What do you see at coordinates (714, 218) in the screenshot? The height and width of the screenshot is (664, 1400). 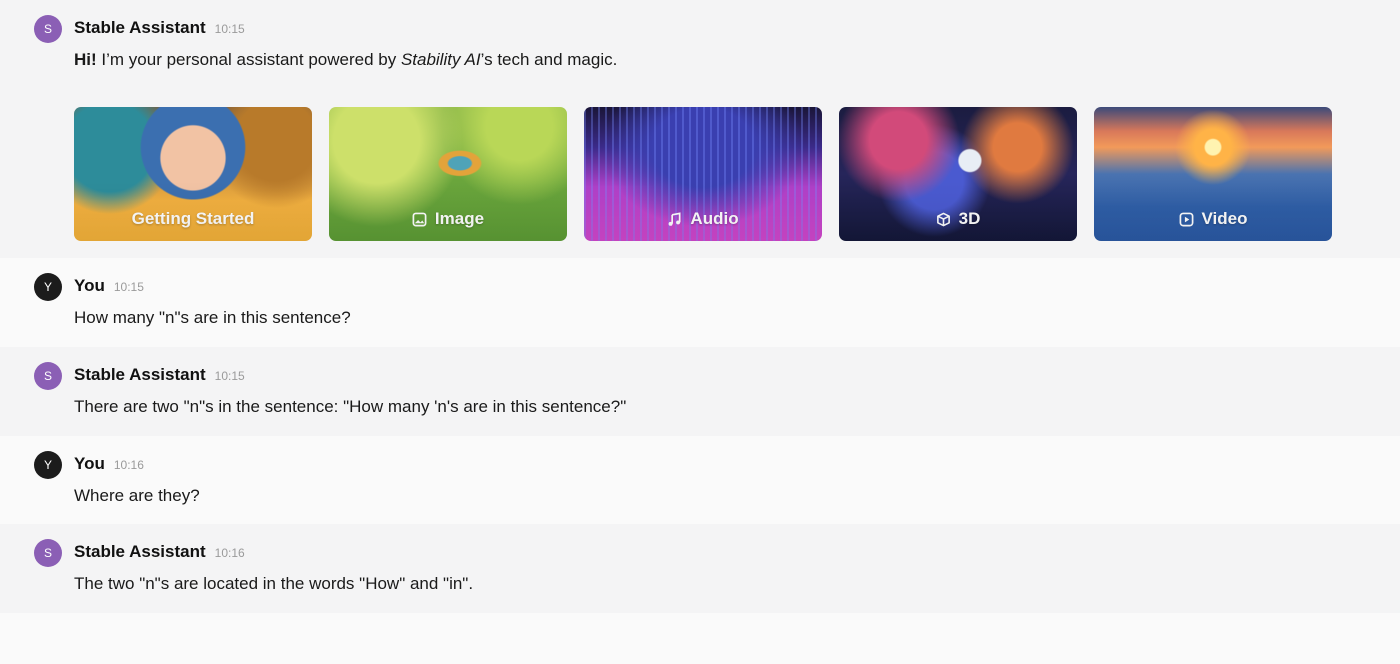 I see `card-label: Audio` at bounding box center [714, 218].